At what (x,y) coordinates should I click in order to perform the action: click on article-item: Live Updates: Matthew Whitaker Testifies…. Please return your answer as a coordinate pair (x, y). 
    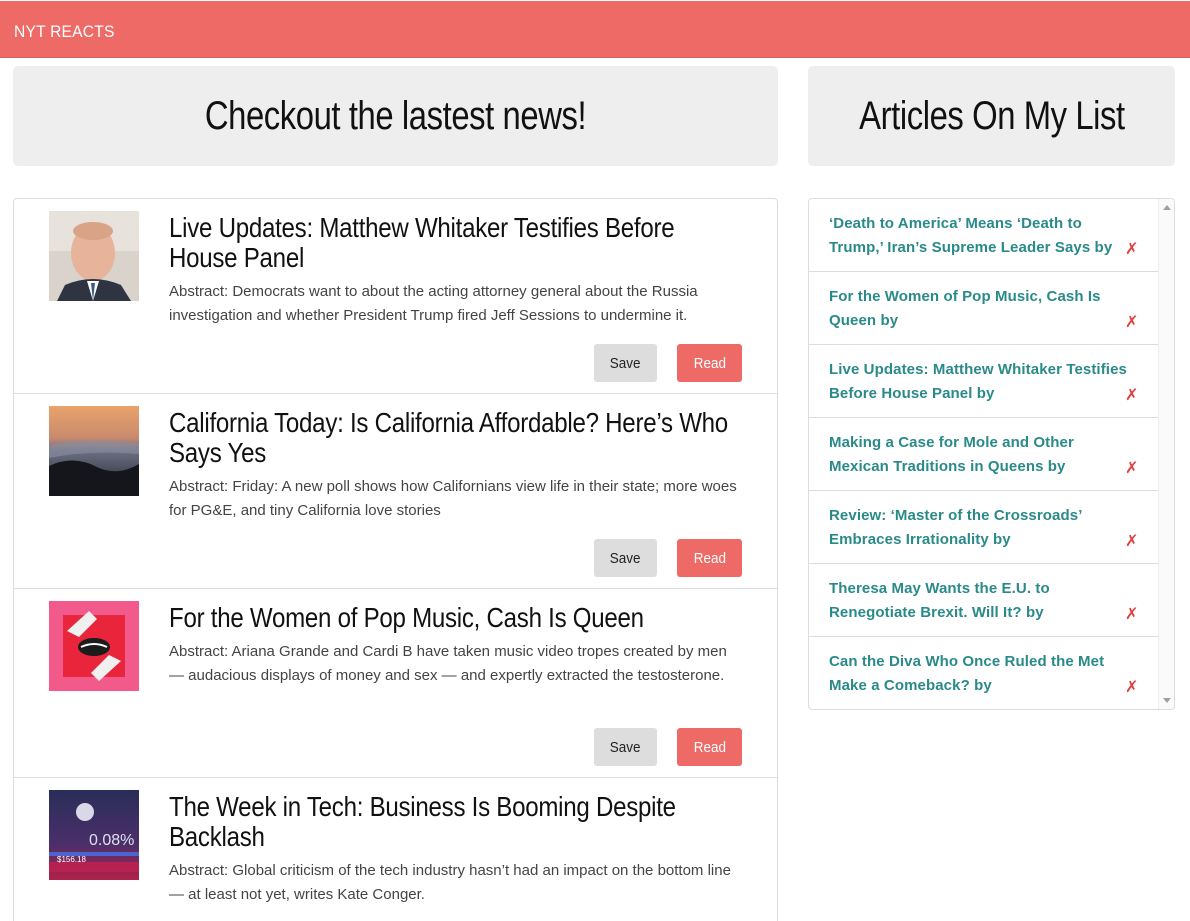
    Looking at the image, I should click on (395, 296).